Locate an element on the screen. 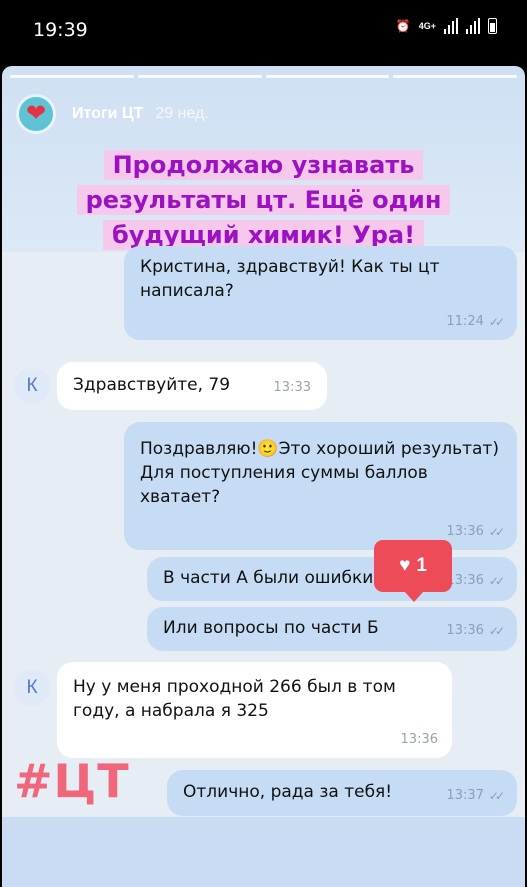 This screenshot has width=527, height=887. story-timestamp: 29 нед. is located at coordinates (182, 113).